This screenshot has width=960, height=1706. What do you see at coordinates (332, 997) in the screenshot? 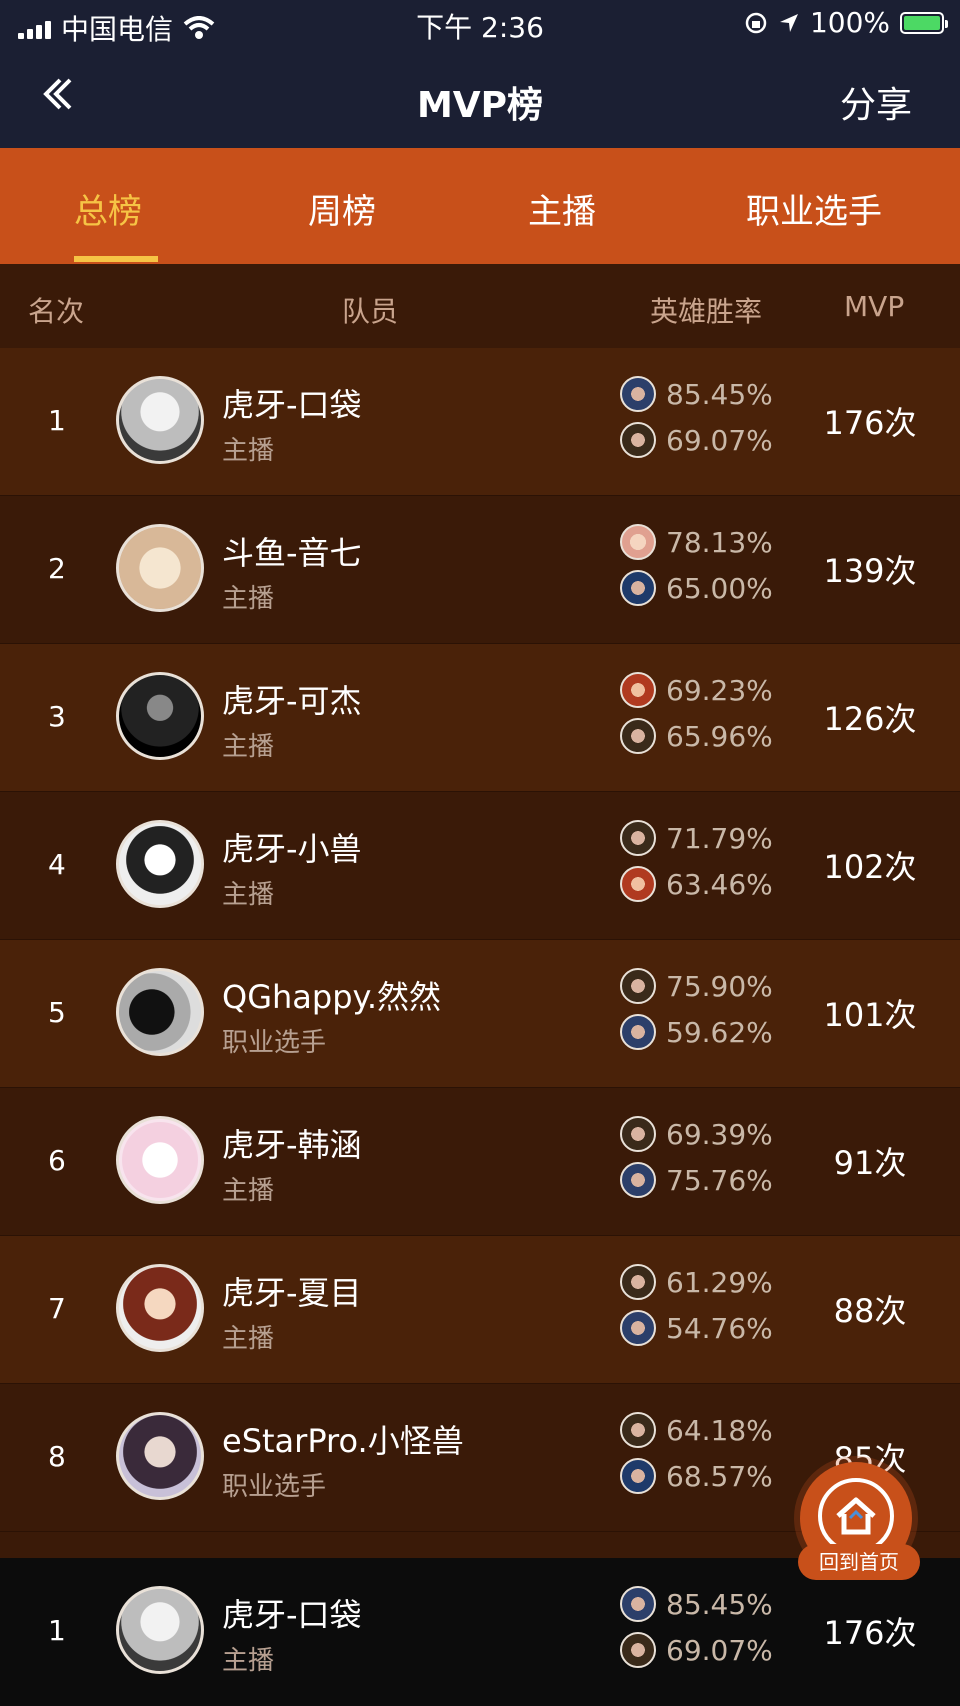
I see `player-name: QGhappy.然然` at bounding box center [332, 997].